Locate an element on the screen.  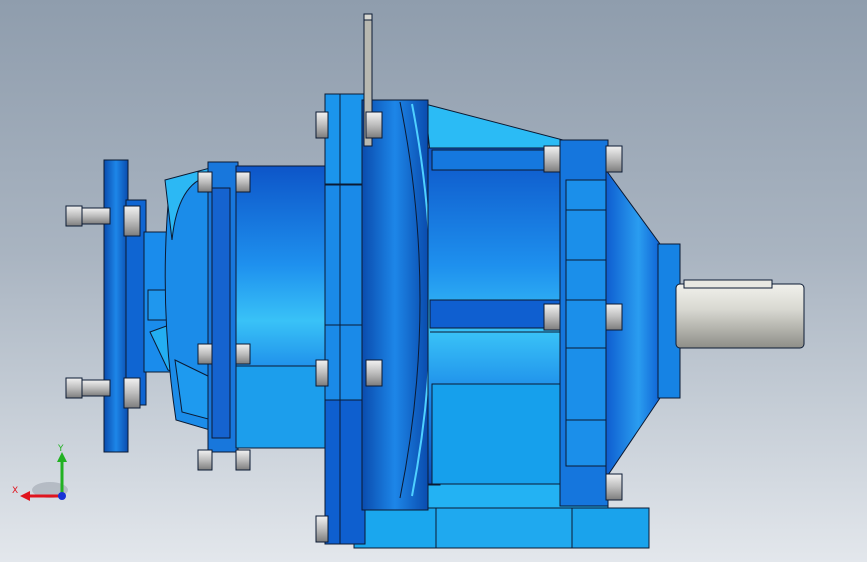
z-axis-dot is located at coordinates (62, 496).